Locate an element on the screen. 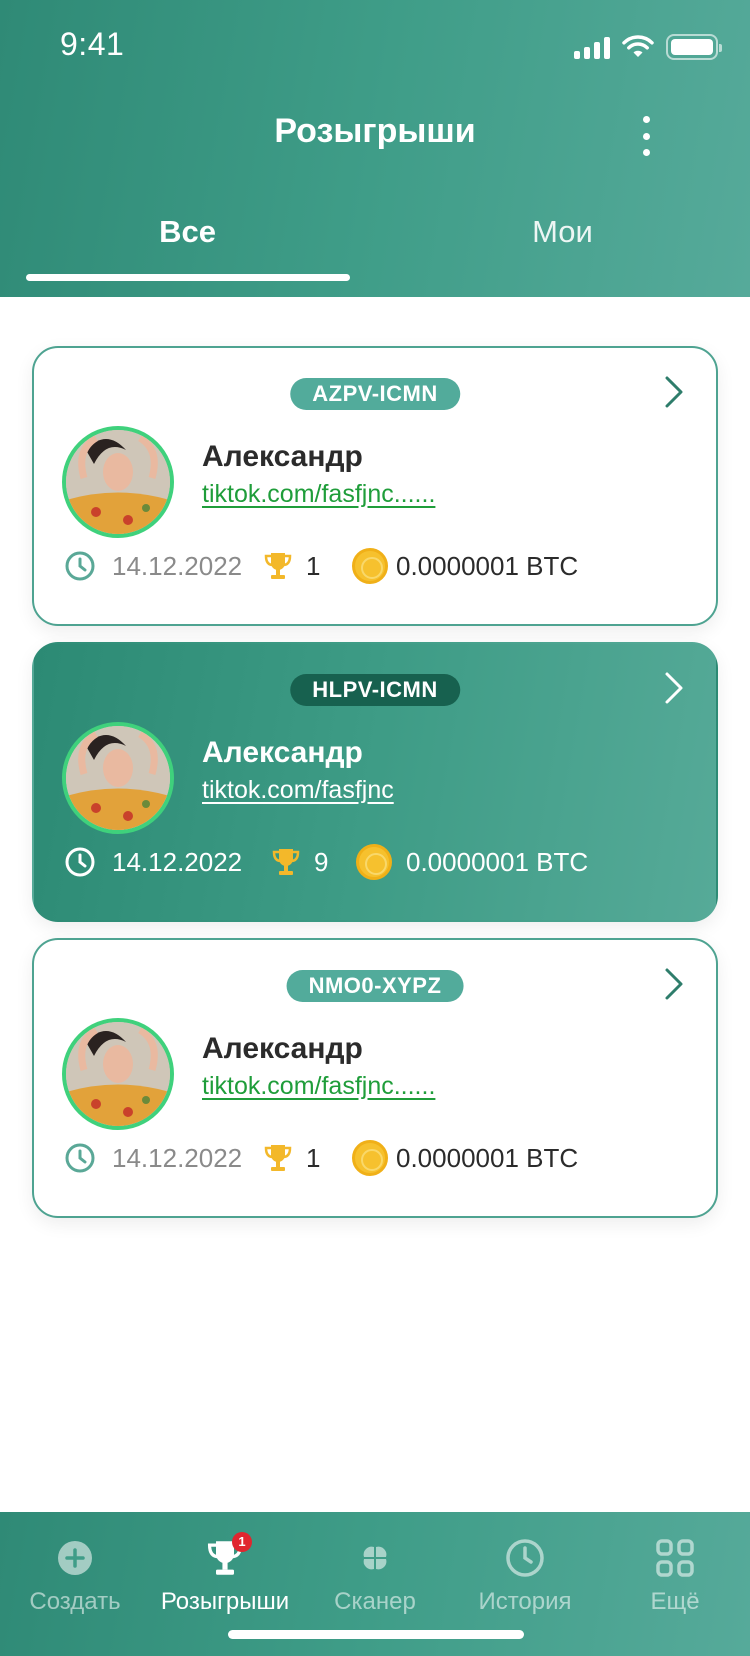 This screenshot has height=1656, width=750. nav-label: Сканер is located at coordinates (375, 1601).